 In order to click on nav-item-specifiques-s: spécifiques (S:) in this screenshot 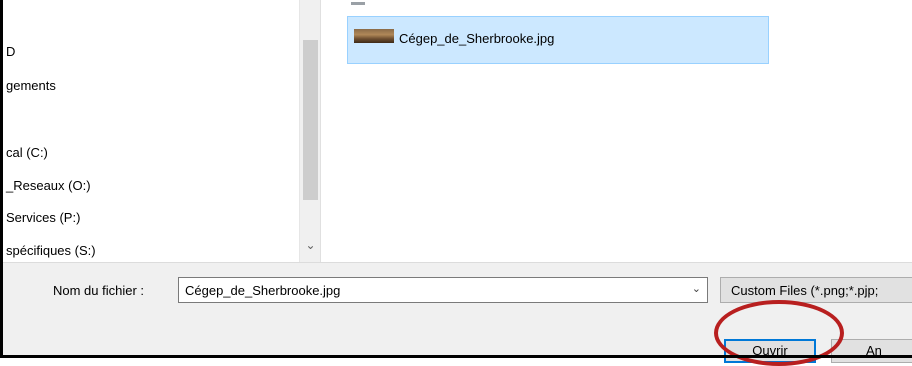, I will do `click(51, 251)`.